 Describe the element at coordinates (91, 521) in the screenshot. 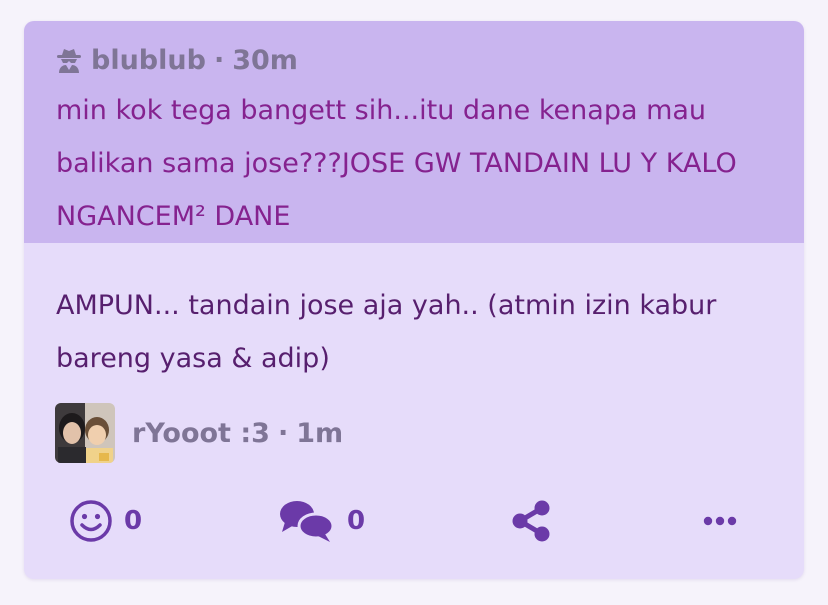

I see `smiley-icon` at that location.